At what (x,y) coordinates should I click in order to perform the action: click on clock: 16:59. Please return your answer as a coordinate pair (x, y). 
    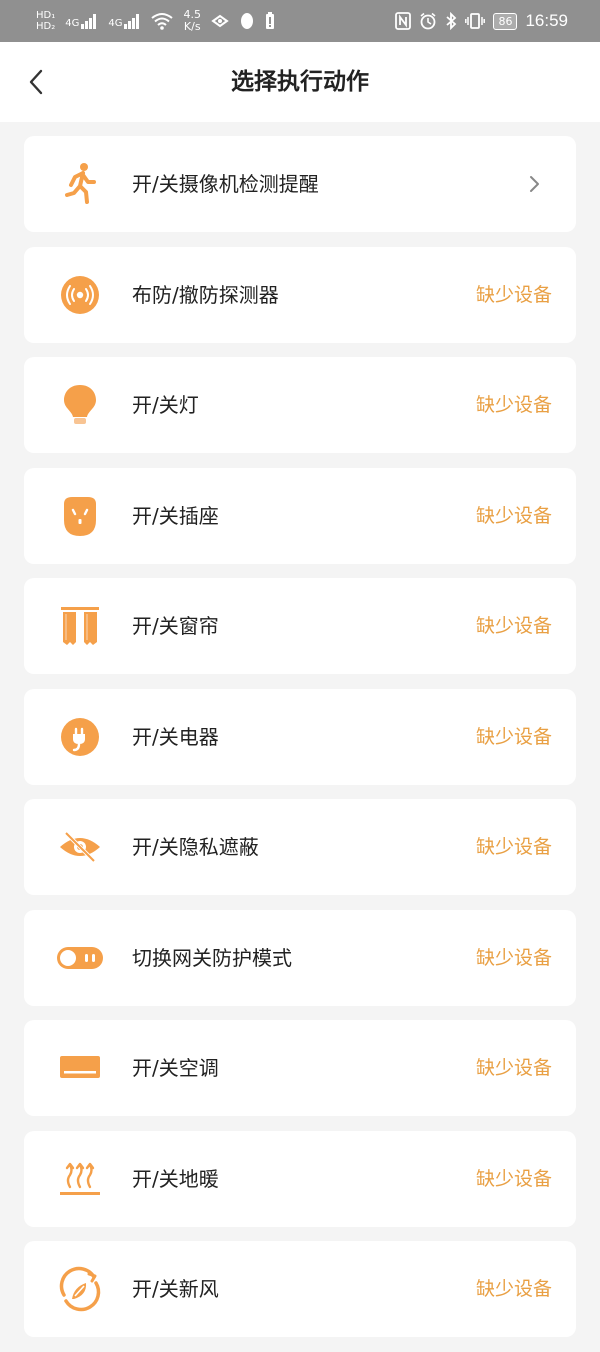
    Looking at the image, I should click on (546, 20).